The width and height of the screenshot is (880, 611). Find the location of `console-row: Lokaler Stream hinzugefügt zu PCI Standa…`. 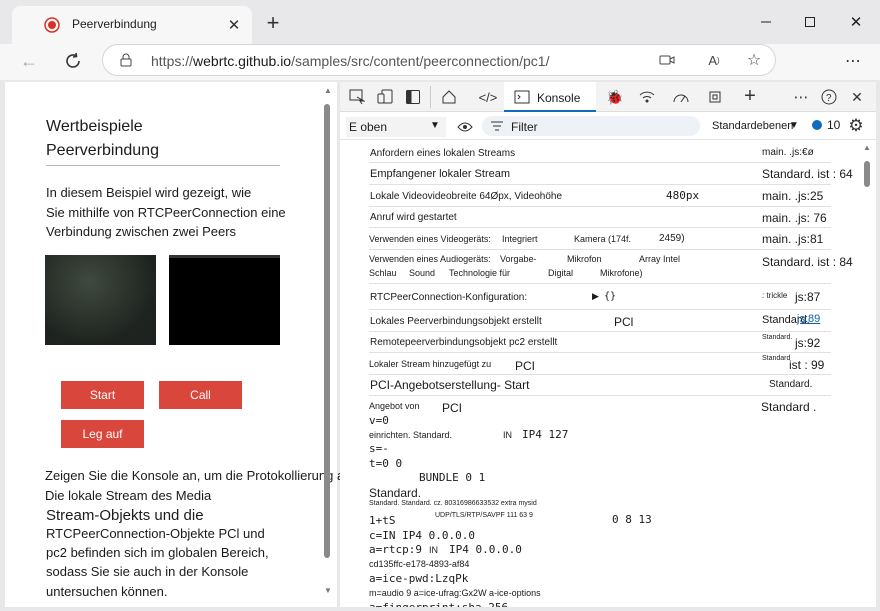

console-row: Lokaler Stream hinzugefügt zu PCI Standa… is located at coordinates (600, 364).